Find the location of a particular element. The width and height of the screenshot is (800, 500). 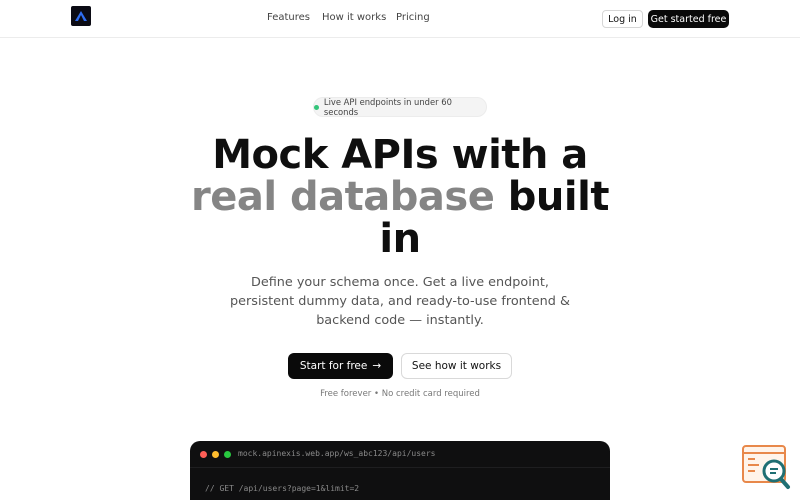

nav-link-pricing: Pricing is located at coordinates (413, 17).